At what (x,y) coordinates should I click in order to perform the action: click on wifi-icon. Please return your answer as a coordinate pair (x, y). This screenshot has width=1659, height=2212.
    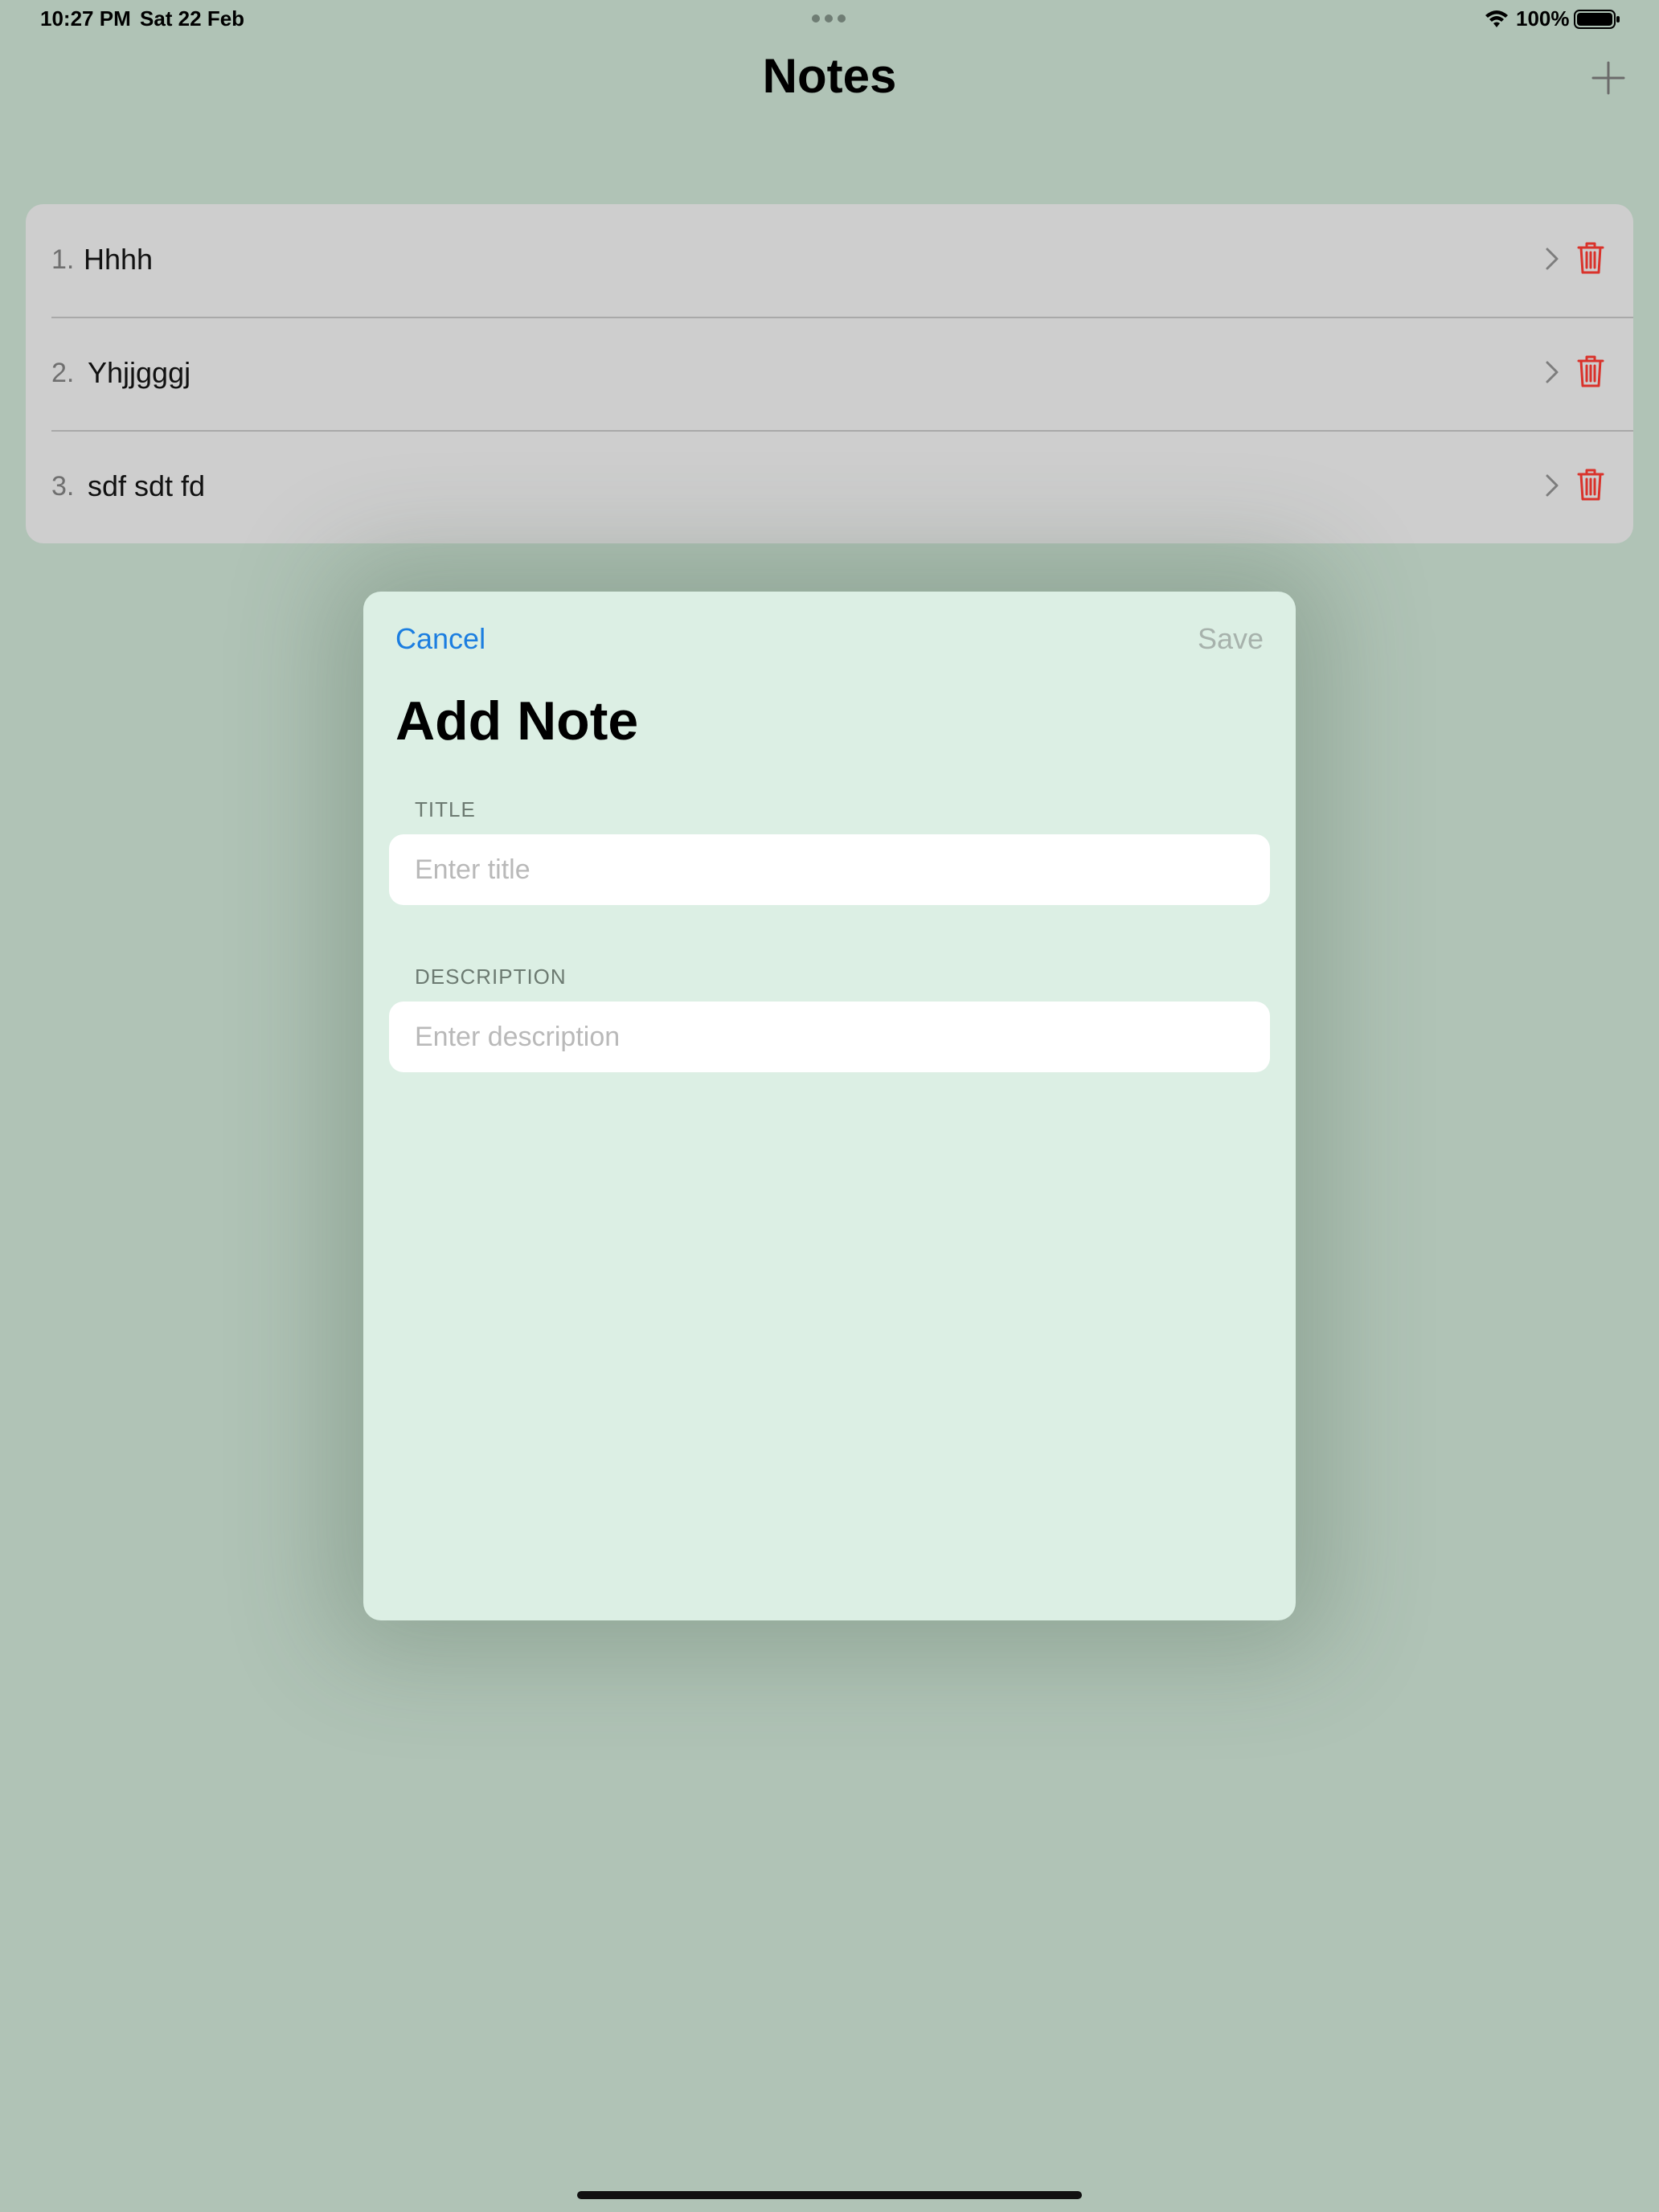
    Looking at the image, I should click on (1496, 18).